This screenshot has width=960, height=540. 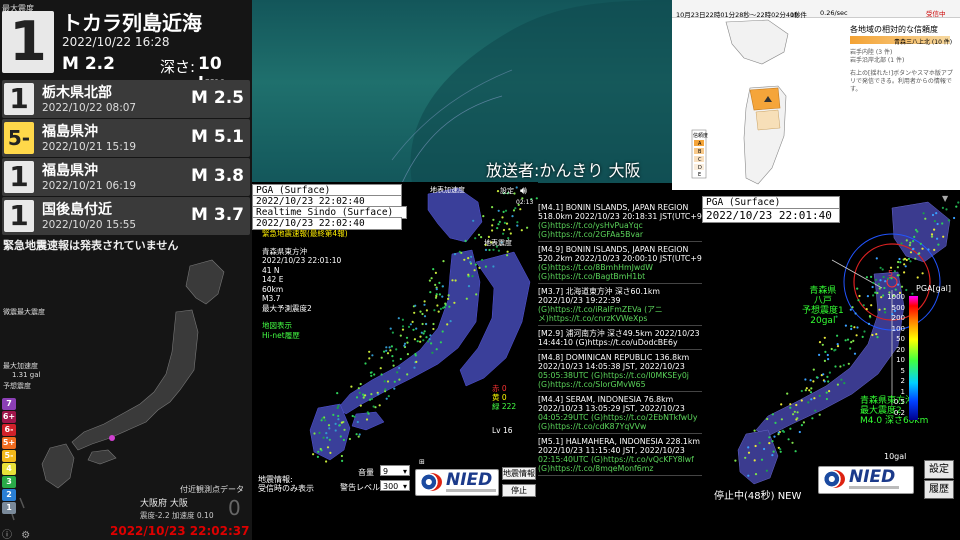 I want to click on quake-history-row: 1 福島県沖 2022/10/21 06:19 M 3.8, so click(x=126, y=177).